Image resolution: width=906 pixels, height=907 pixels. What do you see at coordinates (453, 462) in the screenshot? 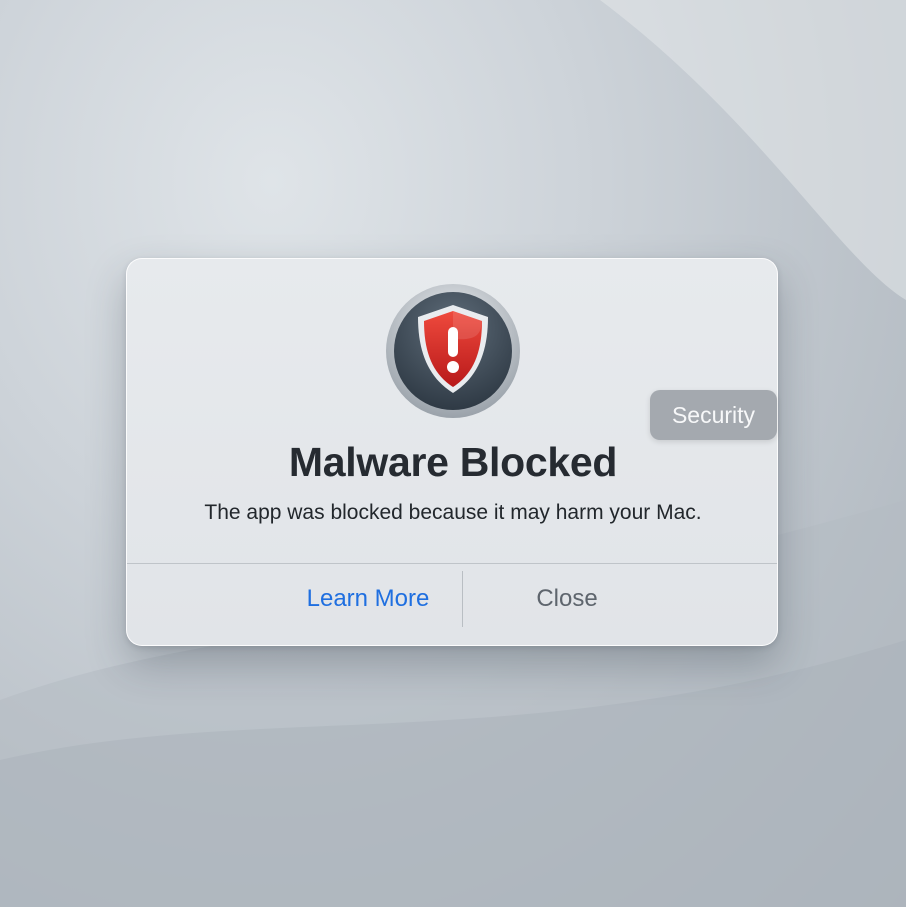
I see `dialog-title: Malware Blocked` at bounding box center [453, 462].